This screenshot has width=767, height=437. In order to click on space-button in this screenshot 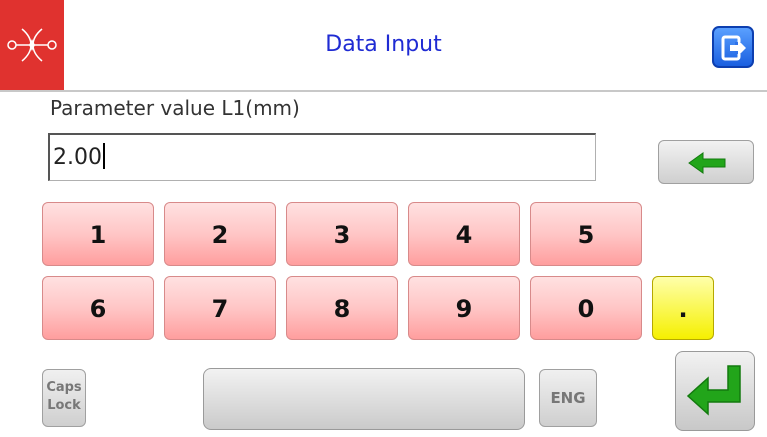, I will do `click(364, 399)`.